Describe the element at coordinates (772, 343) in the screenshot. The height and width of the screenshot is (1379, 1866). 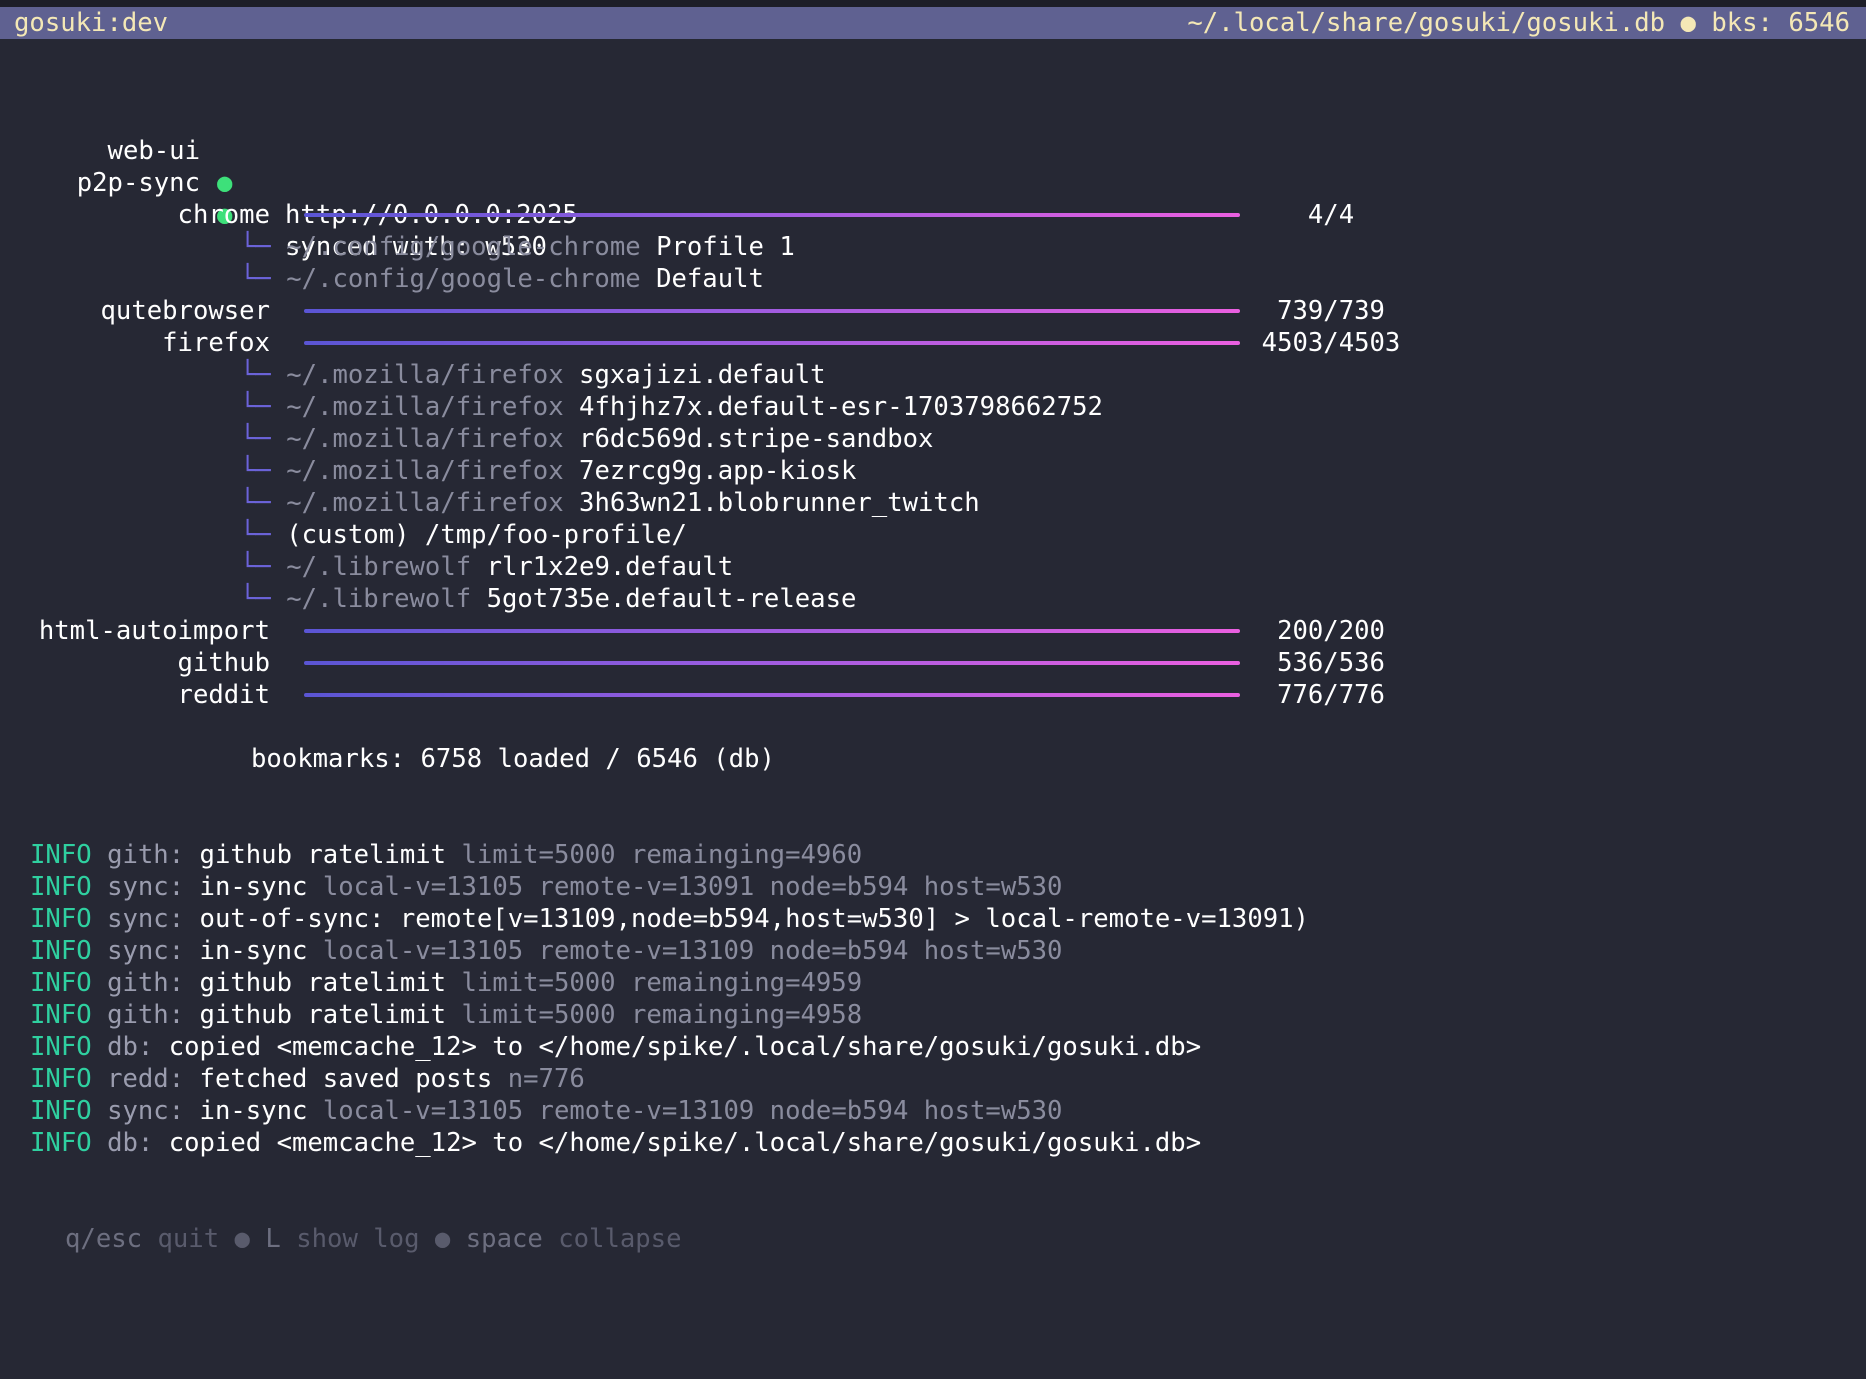
I see `progress-bar-firefox` at that location.